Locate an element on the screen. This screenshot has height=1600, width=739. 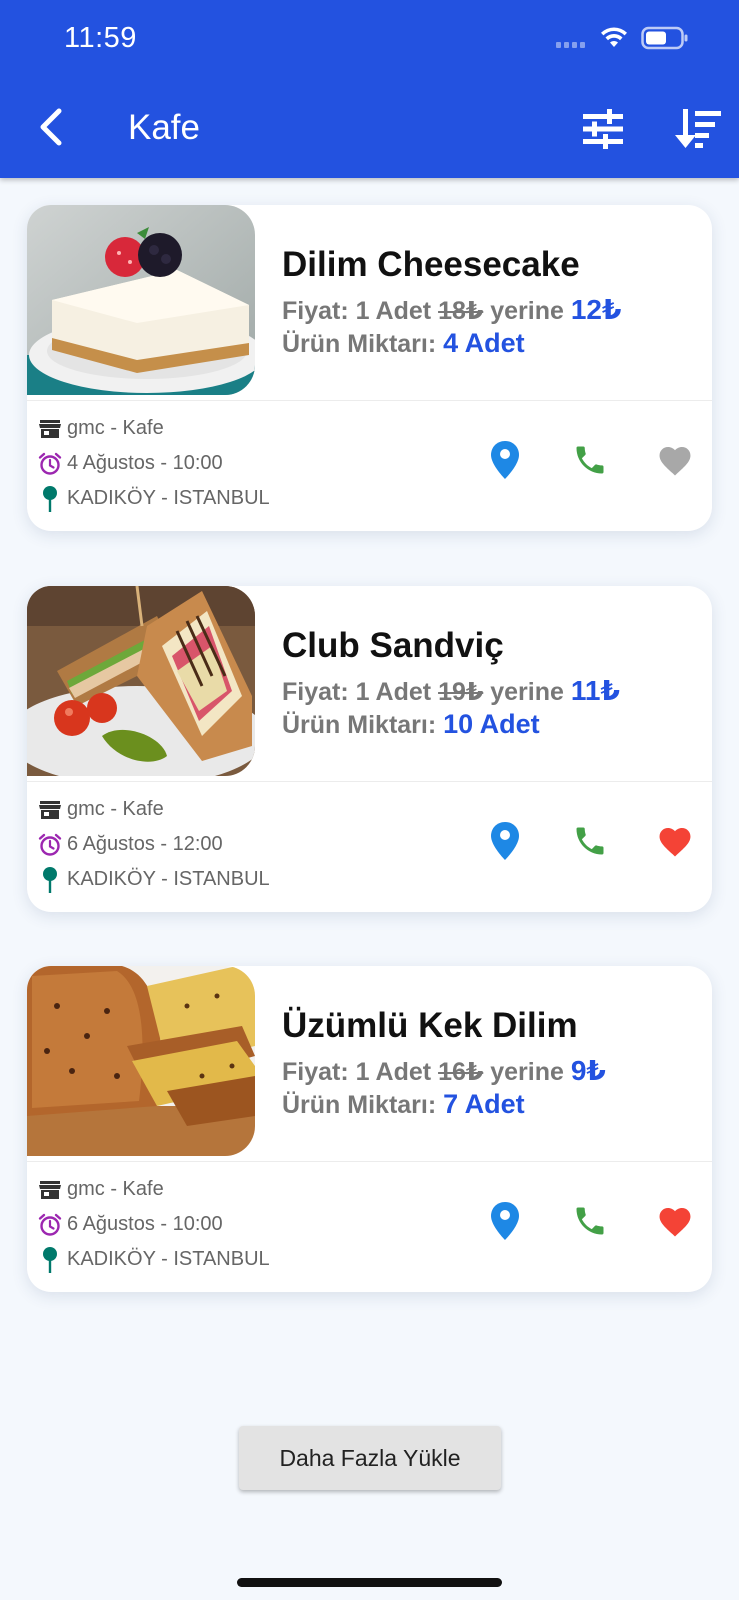
old-price: 19₺ is located at coordinates (461, 692).